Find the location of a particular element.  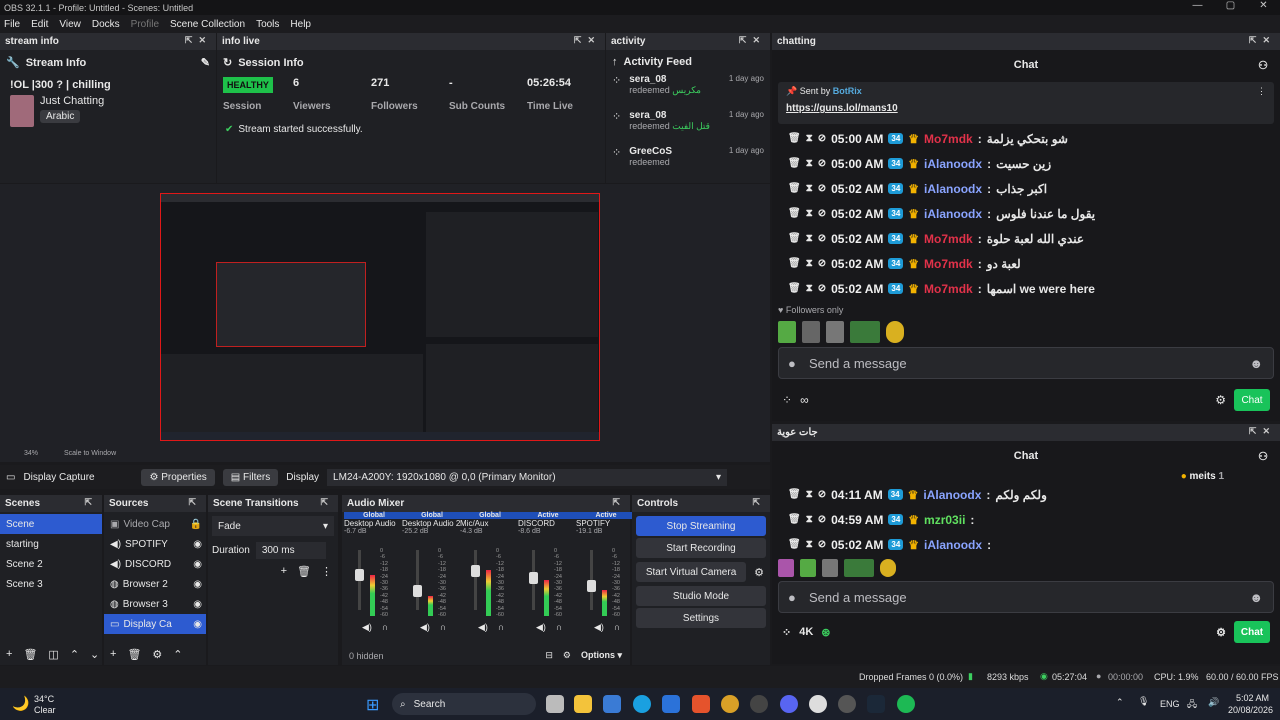

source-item: ◀) SPOTIFY ◉ is located at coordinates (155, 544).